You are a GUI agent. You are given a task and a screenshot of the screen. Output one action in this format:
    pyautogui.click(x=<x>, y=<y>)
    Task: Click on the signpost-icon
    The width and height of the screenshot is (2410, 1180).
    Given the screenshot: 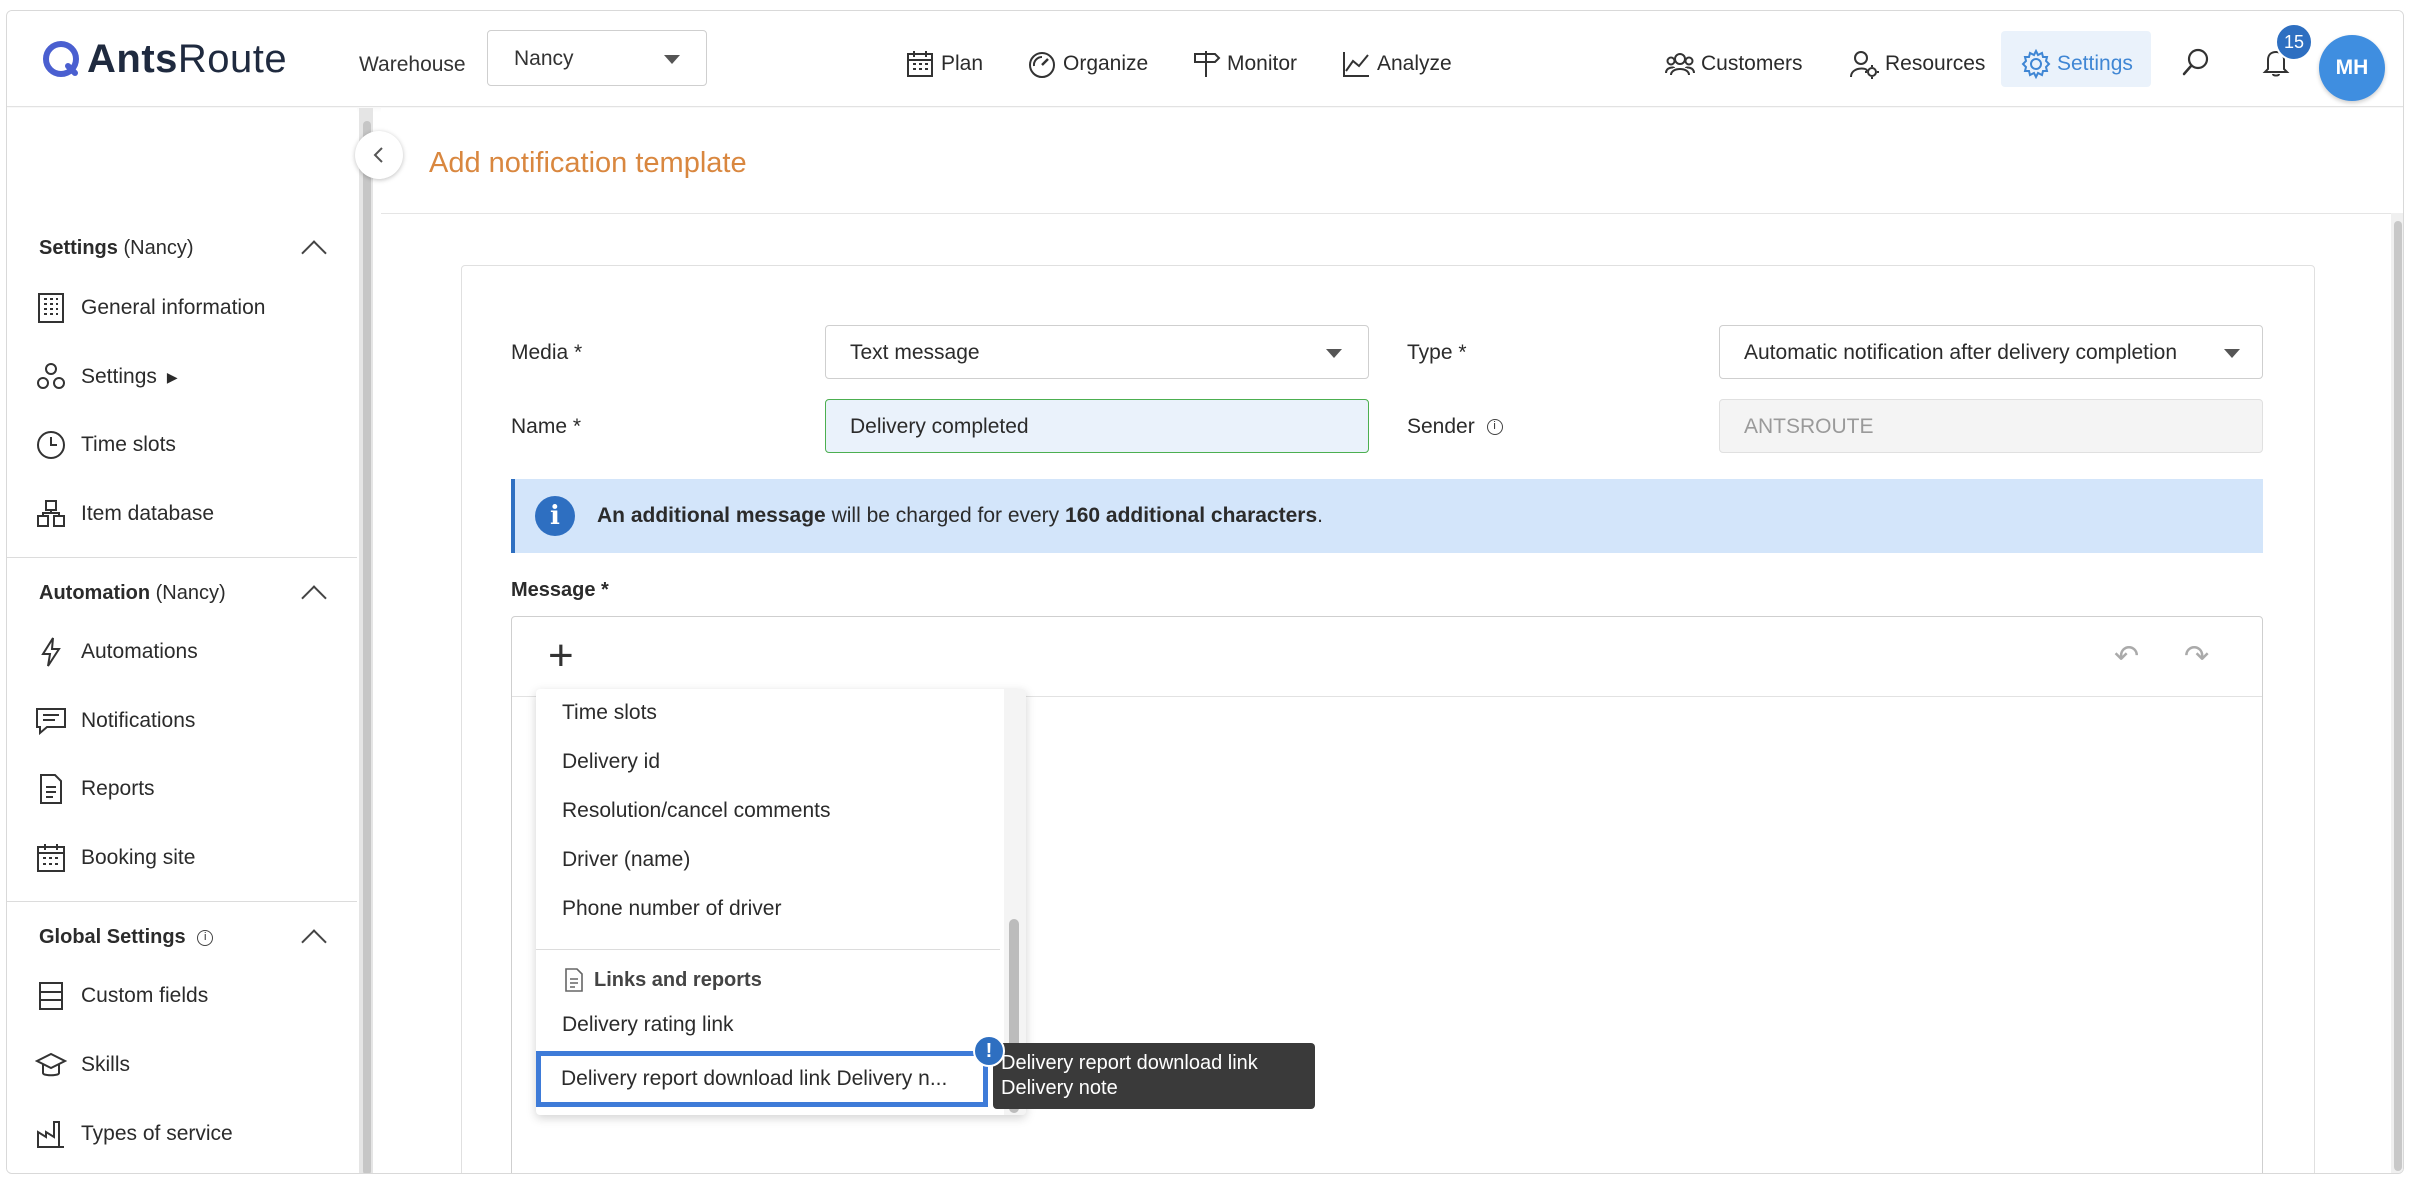 What is the action you would take?
    pyautogui.click(x=1207, y=64)
    